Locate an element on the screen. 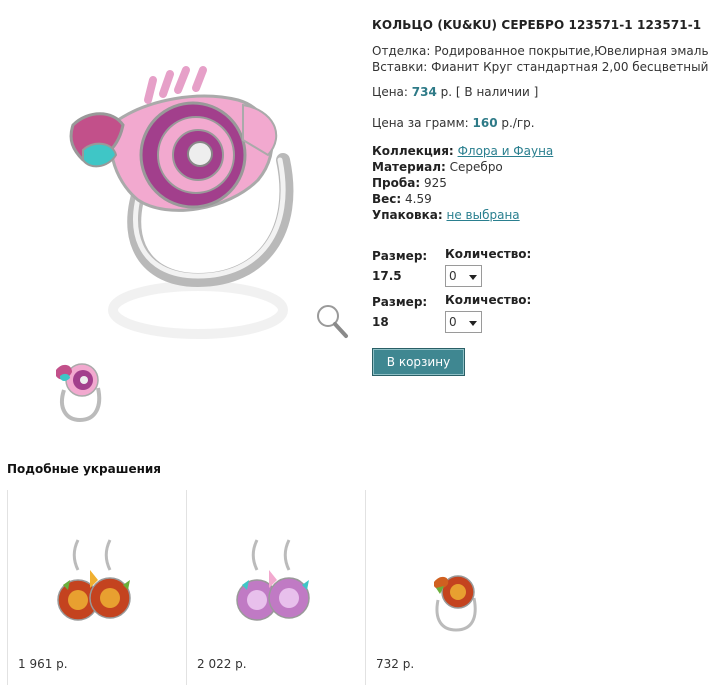  similar-item-card: 2 022 р. is located at coordinates (275, 587).